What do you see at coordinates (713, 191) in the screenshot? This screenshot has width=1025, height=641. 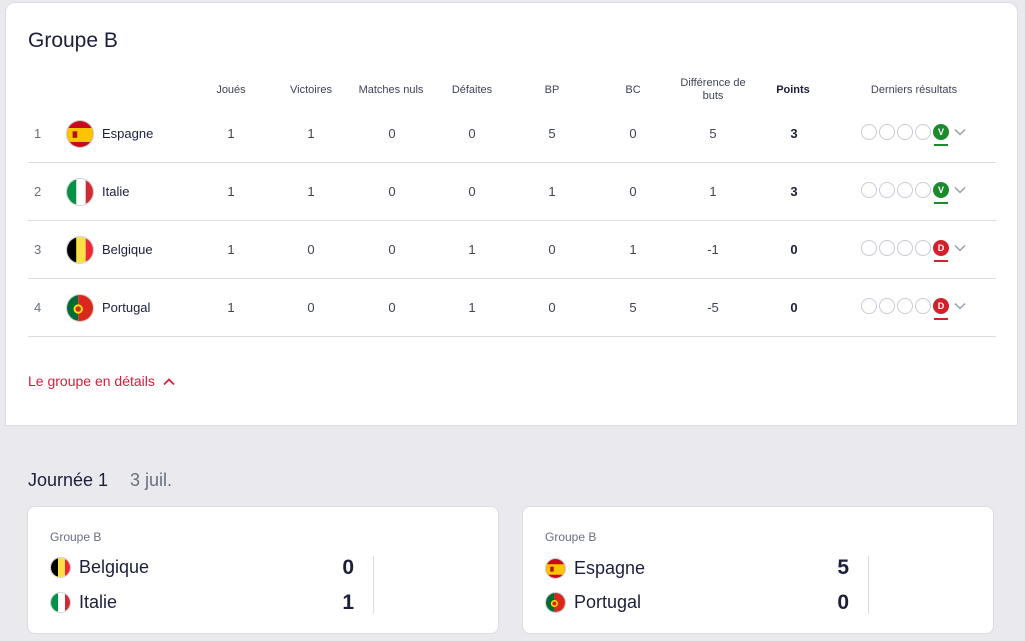 I see `goal-difference: 1` at bounding box center [713, 191].